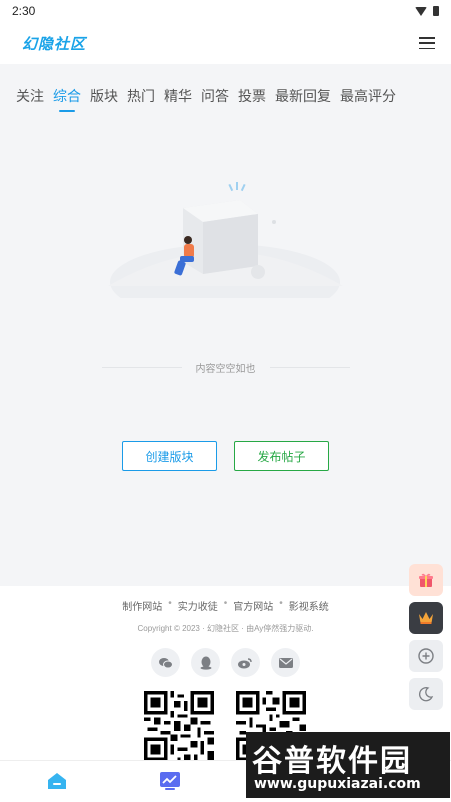  What do you see at coordinates (332, 761) in the screenshot?
I see `watermark-title: 谷普软件园` at bounding box center [332, 761].